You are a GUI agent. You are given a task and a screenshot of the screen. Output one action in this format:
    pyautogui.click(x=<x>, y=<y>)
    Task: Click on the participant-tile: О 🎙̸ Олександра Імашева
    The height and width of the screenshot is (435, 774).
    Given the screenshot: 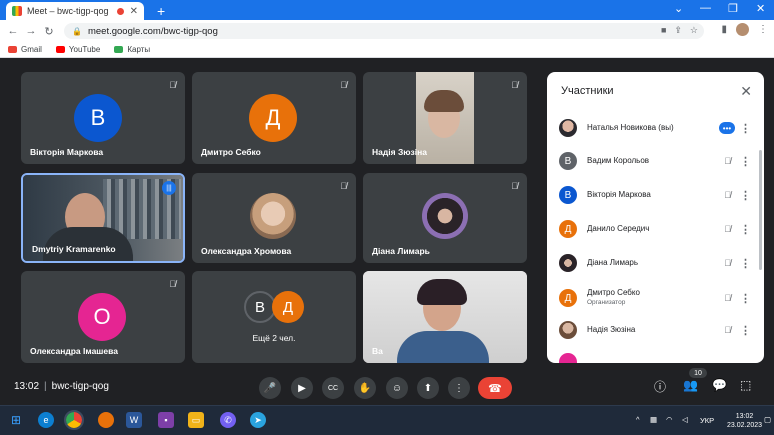 What is the action you would take?
    pyautogui.click(x=103, y=317)
    